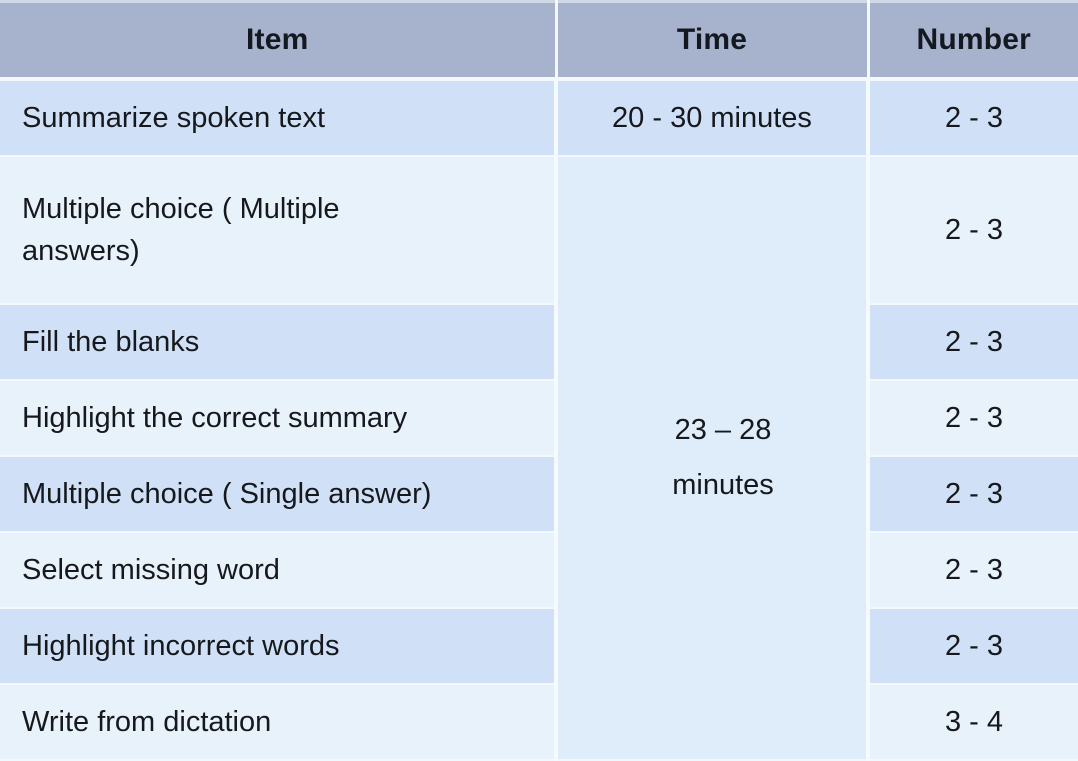  What do you see at coordinates (181, 208) in the screenshot?
I see `cell-item-line-1: Multiple choice ( Multiple` at bounding box center [181, 208].